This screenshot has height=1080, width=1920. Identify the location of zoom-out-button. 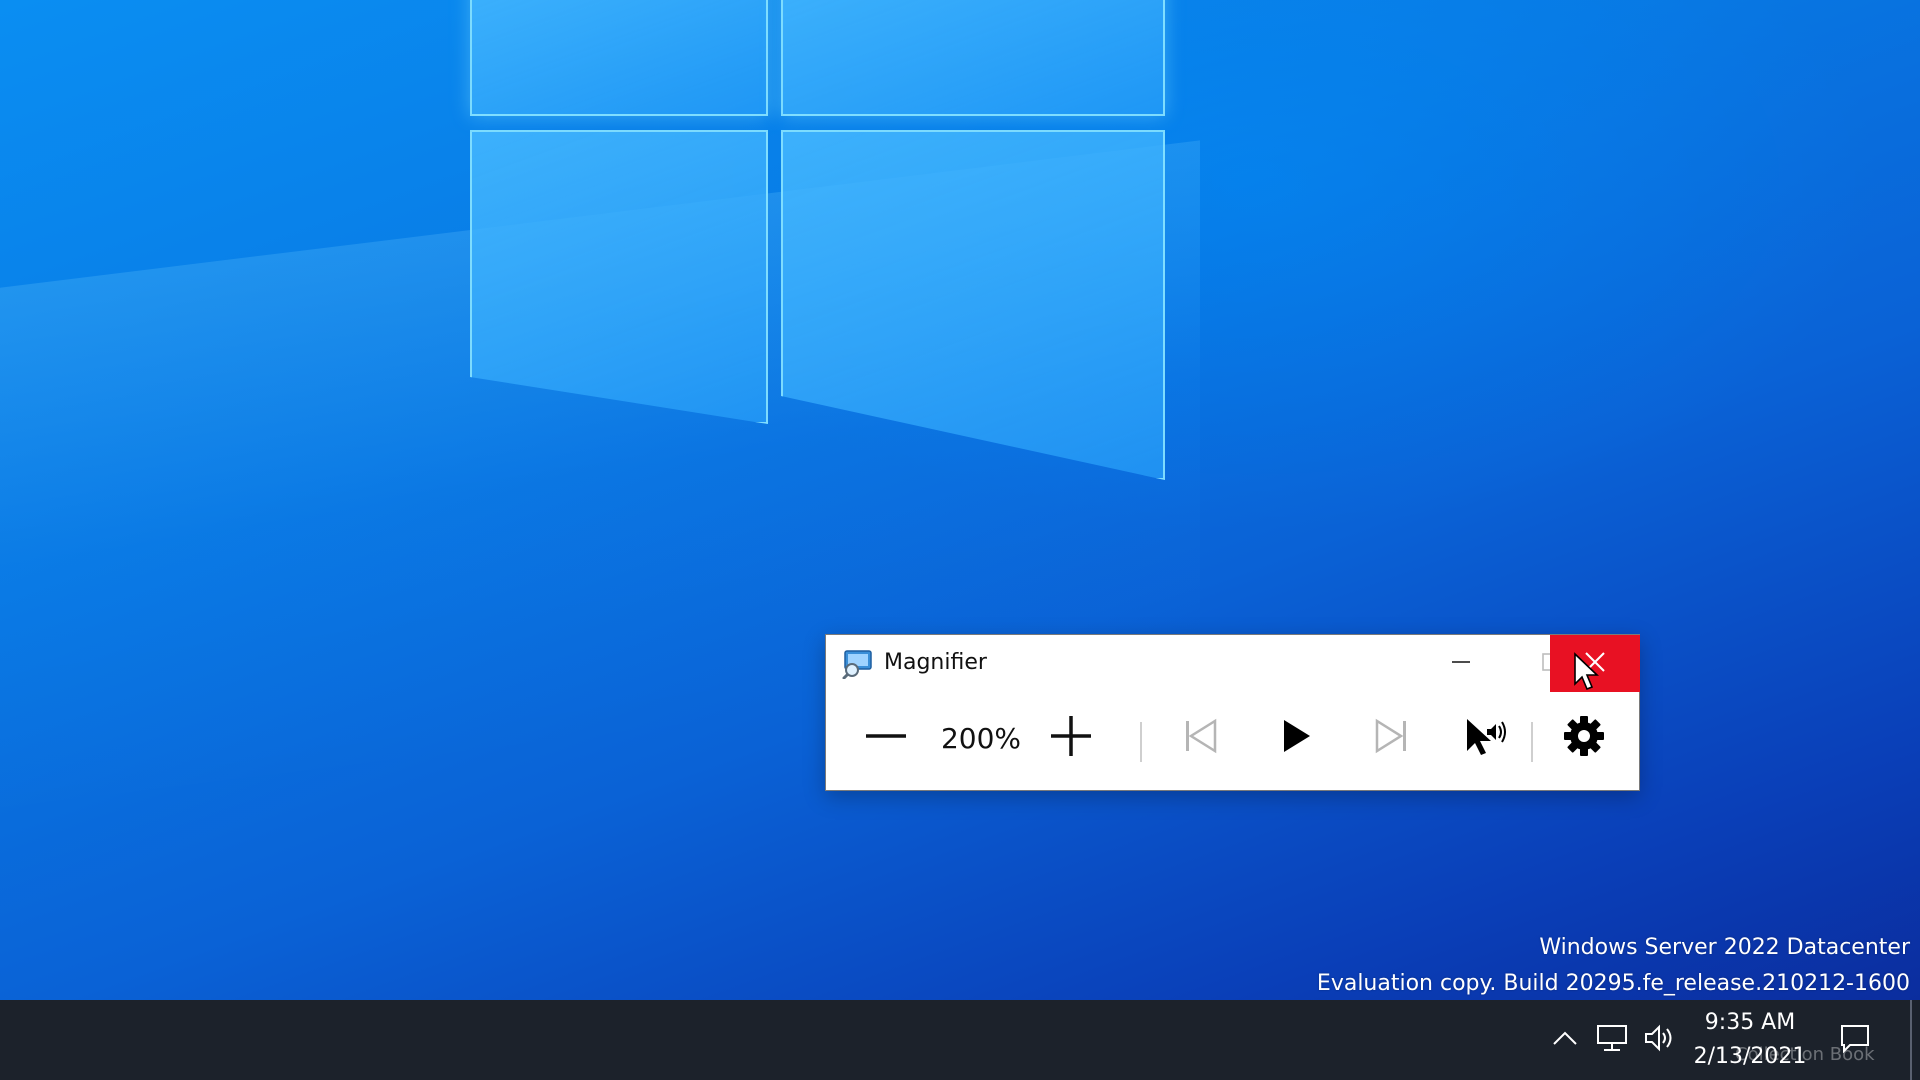
(886, 738).